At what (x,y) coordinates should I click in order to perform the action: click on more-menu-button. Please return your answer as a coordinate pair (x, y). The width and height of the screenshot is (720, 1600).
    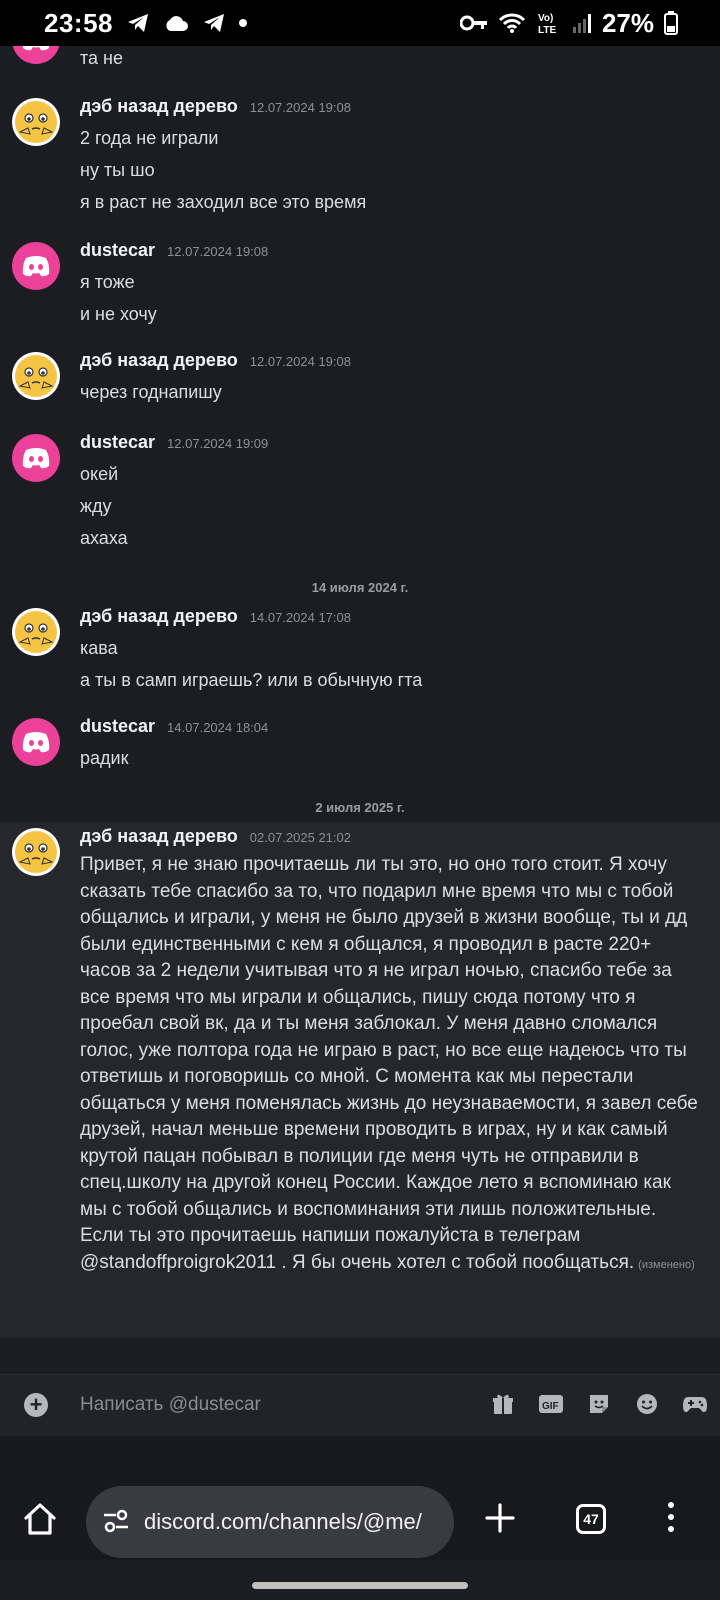
    Looking at the image, I should click on (671, 1517).